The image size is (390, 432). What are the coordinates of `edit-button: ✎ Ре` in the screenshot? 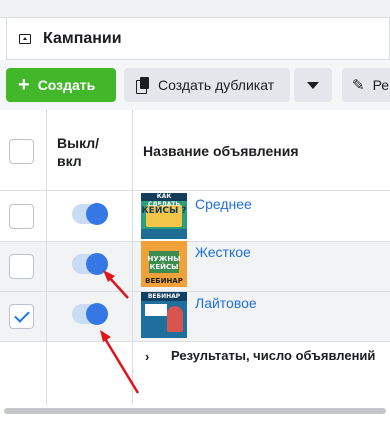 It's located at (366, 85).